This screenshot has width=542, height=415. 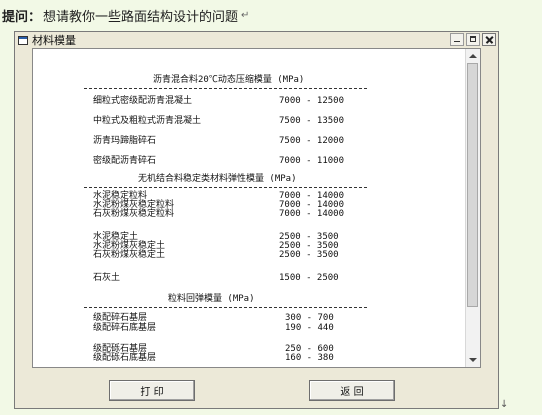 I want to click on window-app-icon, so click(x=23, y=40).